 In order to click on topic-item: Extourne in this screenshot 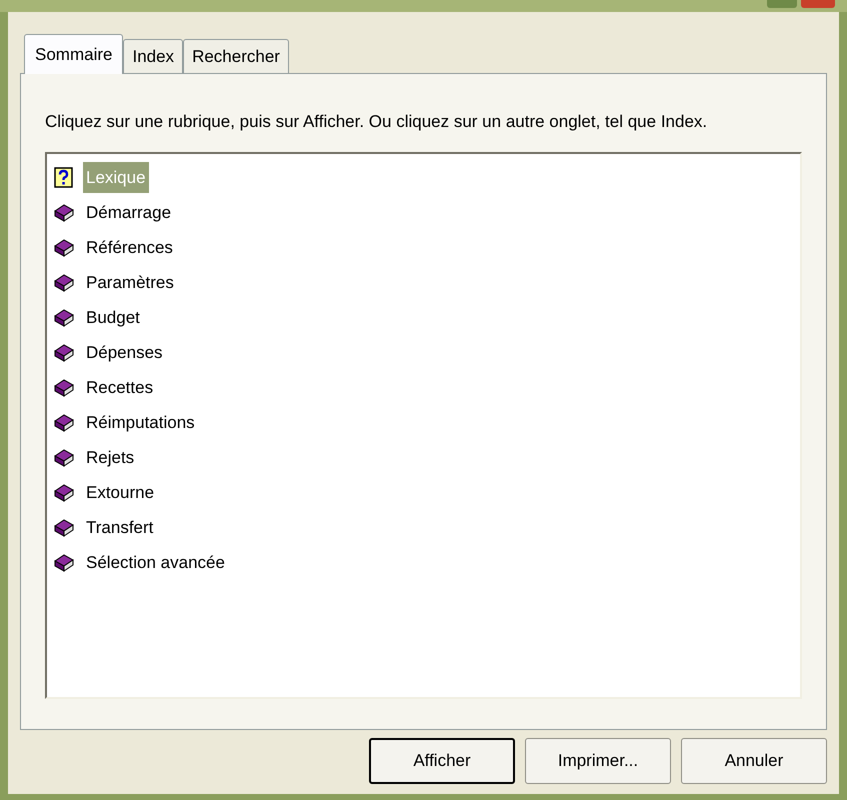, I will do `click(120, 492)`.